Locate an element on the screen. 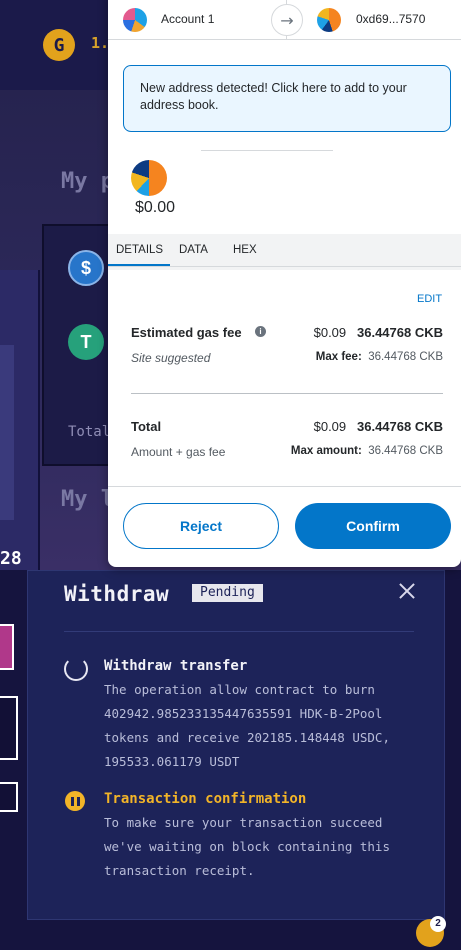  tab-details: DETAILS is located at coordinates (139, 250).